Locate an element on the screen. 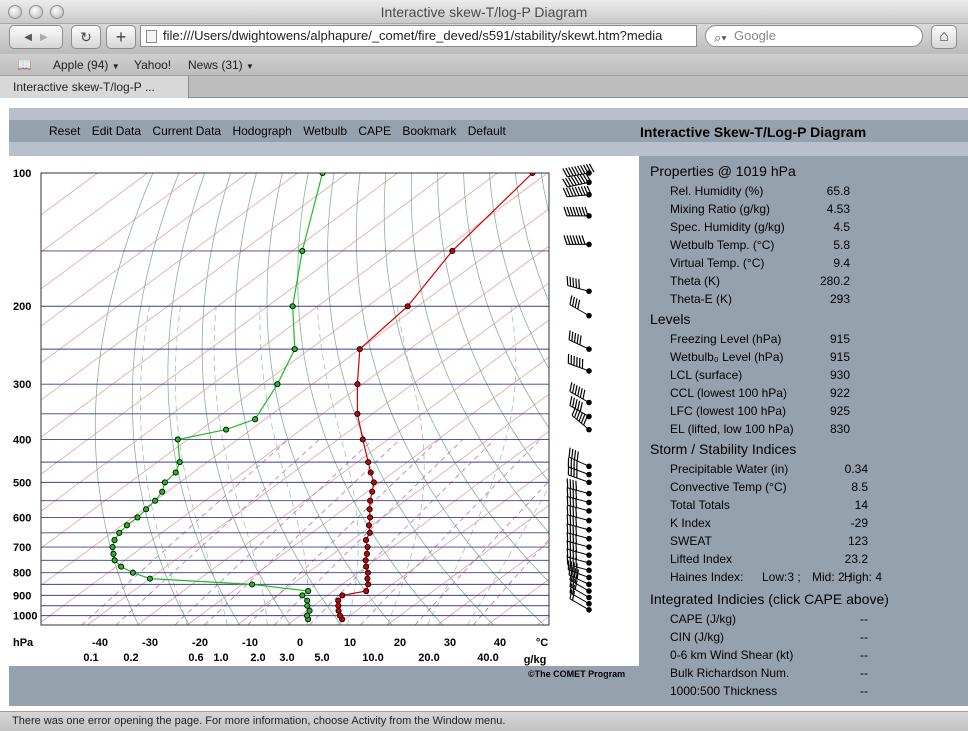 The height and width of the screenshot is (731, 968). menu-current-data: Current Data is located at coordinates (186, 131).